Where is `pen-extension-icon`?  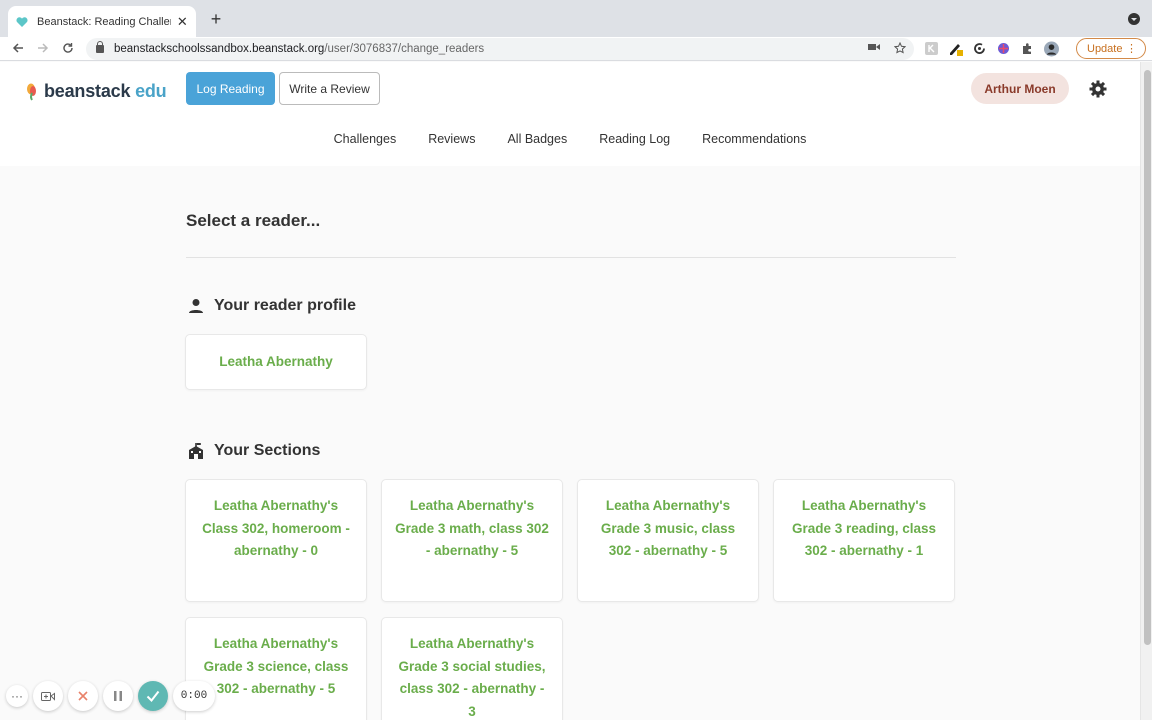 pen-extension-icon is located at coordinates (955, 48).